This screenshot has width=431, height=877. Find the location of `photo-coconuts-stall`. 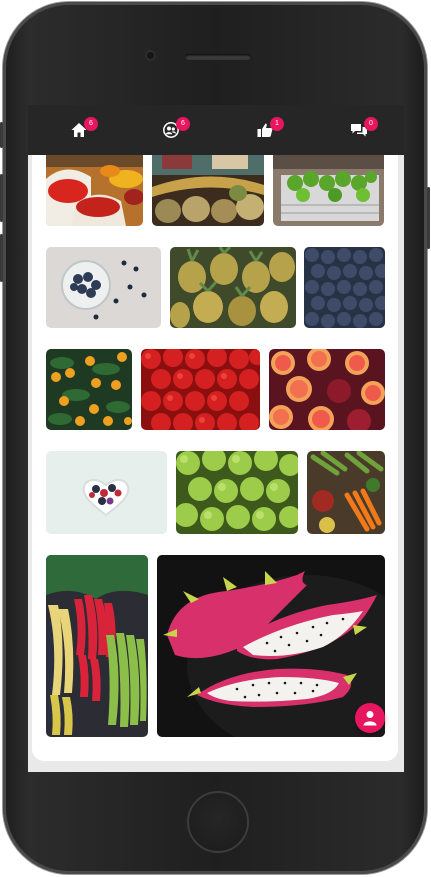

photo-coconuts-stall is located at coordinates (208, 190).